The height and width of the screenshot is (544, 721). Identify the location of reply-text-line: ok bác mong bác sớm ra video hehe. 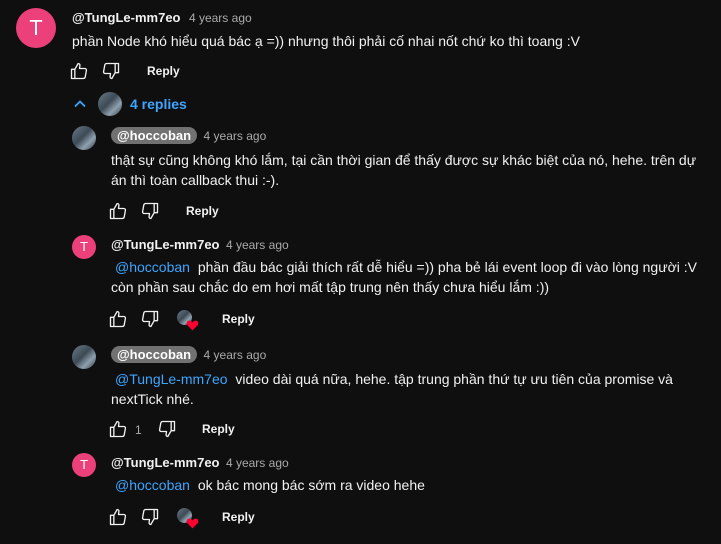
(311, 485).